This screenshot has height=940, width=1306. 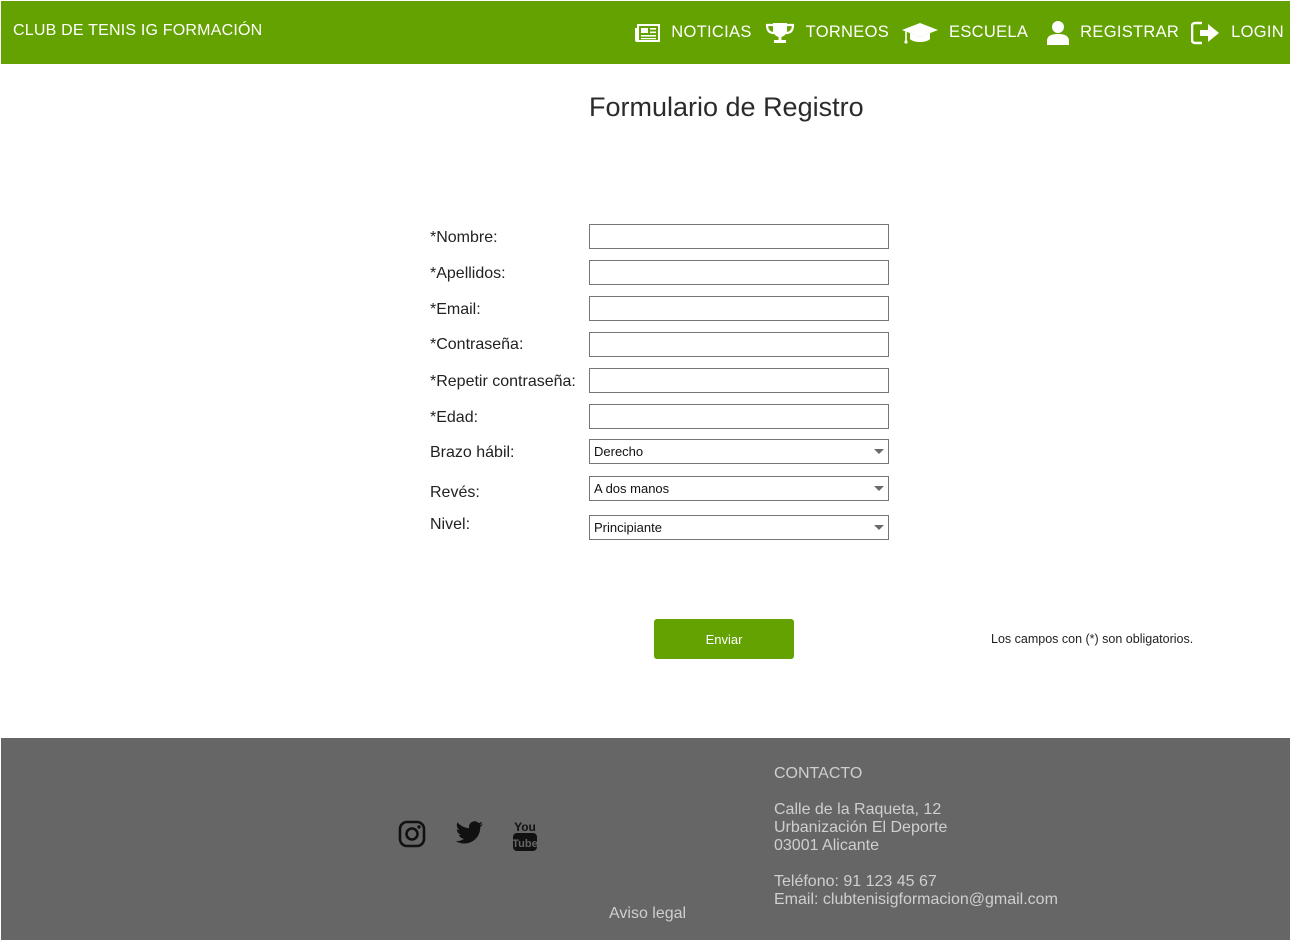 I want to click on newspaper-icon, so click(x=648, y=33).